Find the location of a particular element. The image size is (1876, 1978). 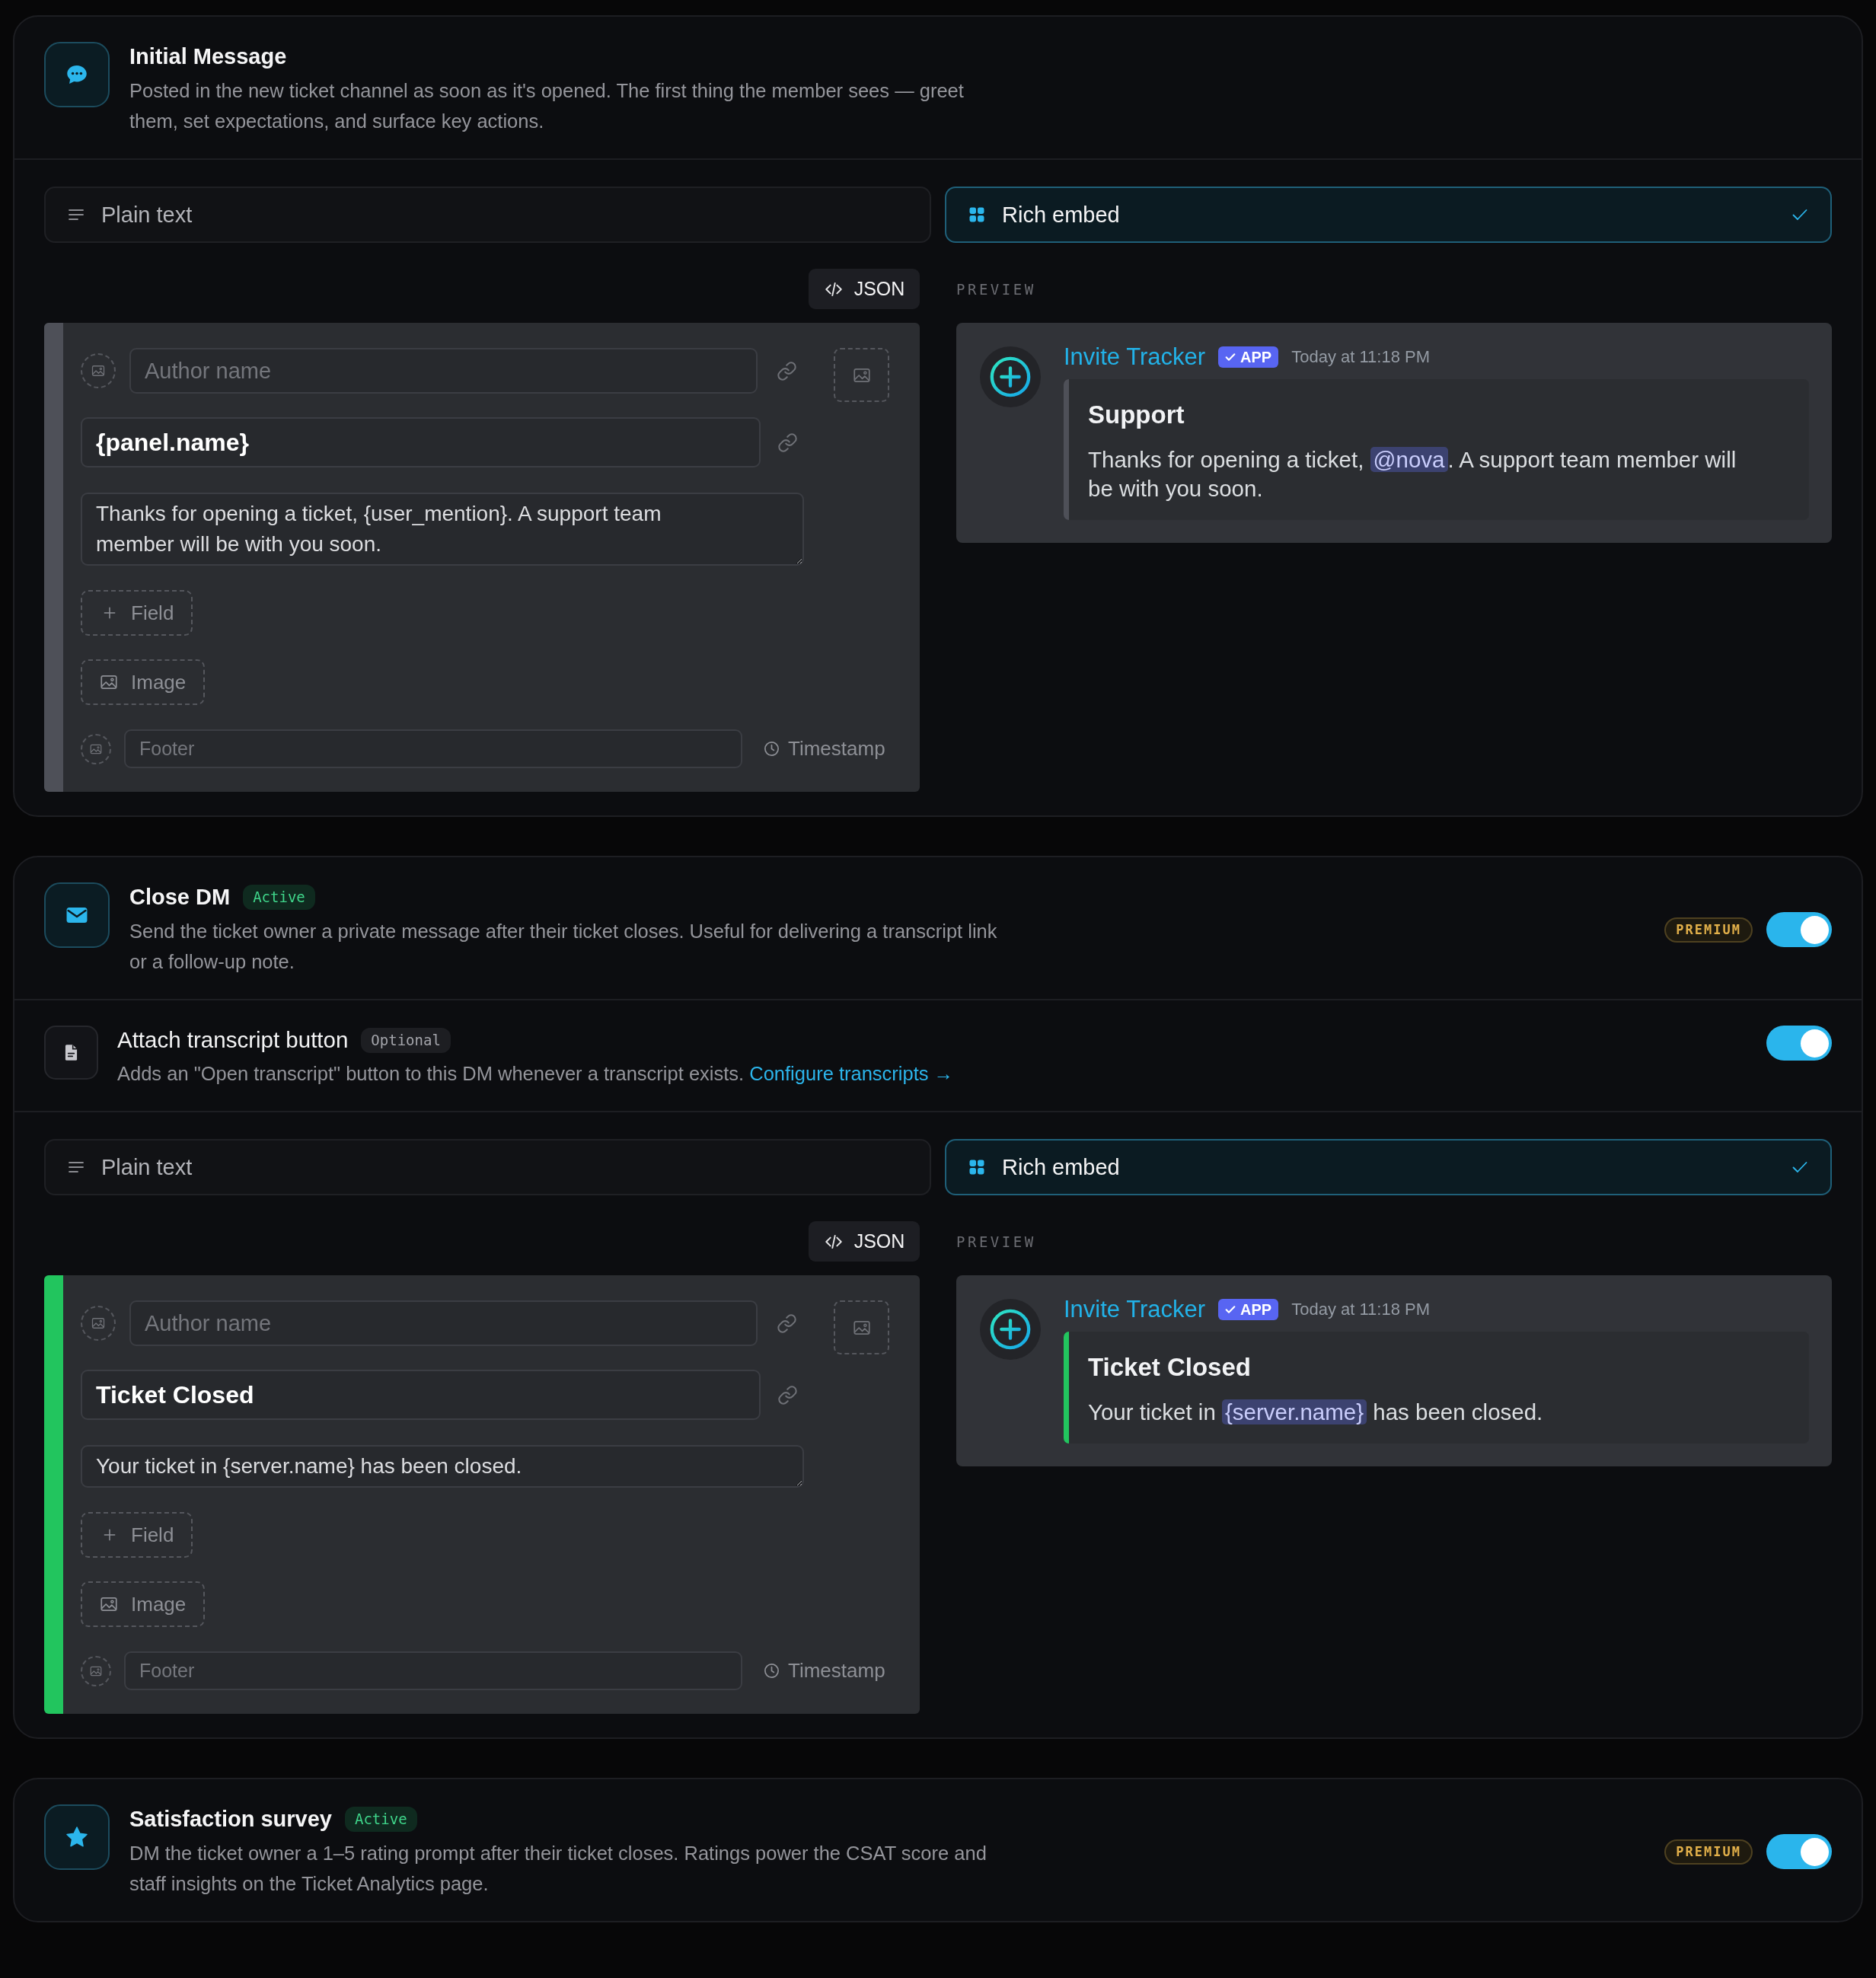

section-title: Initial Message is located at coordinates (208, 56).